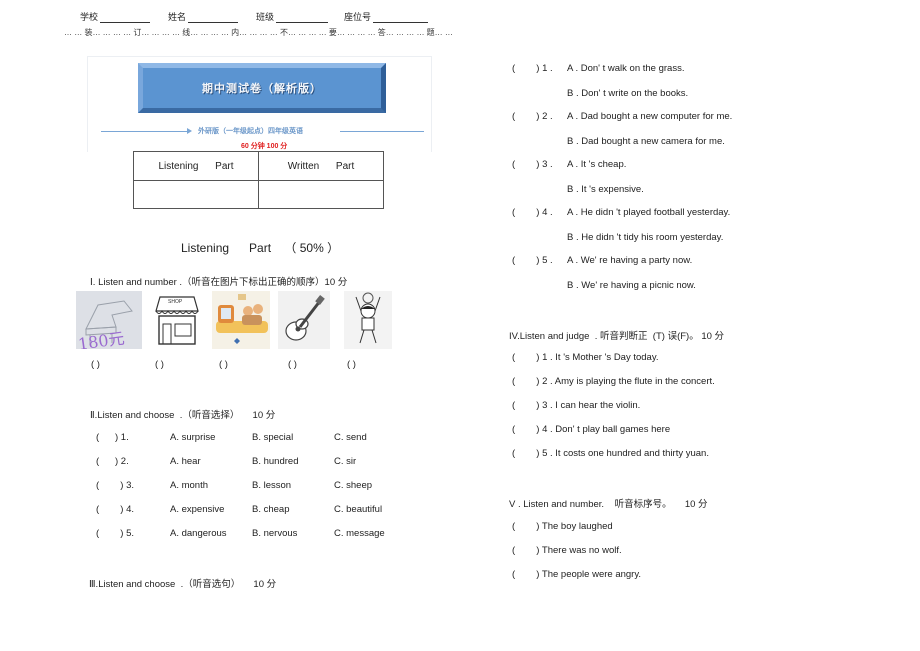 Image resolution: width=920 pixels, height=651 pixels. What do you see at coordinates (302, 18) in the screenshot?
I see `class-blank` at bounding box center [302, 18].